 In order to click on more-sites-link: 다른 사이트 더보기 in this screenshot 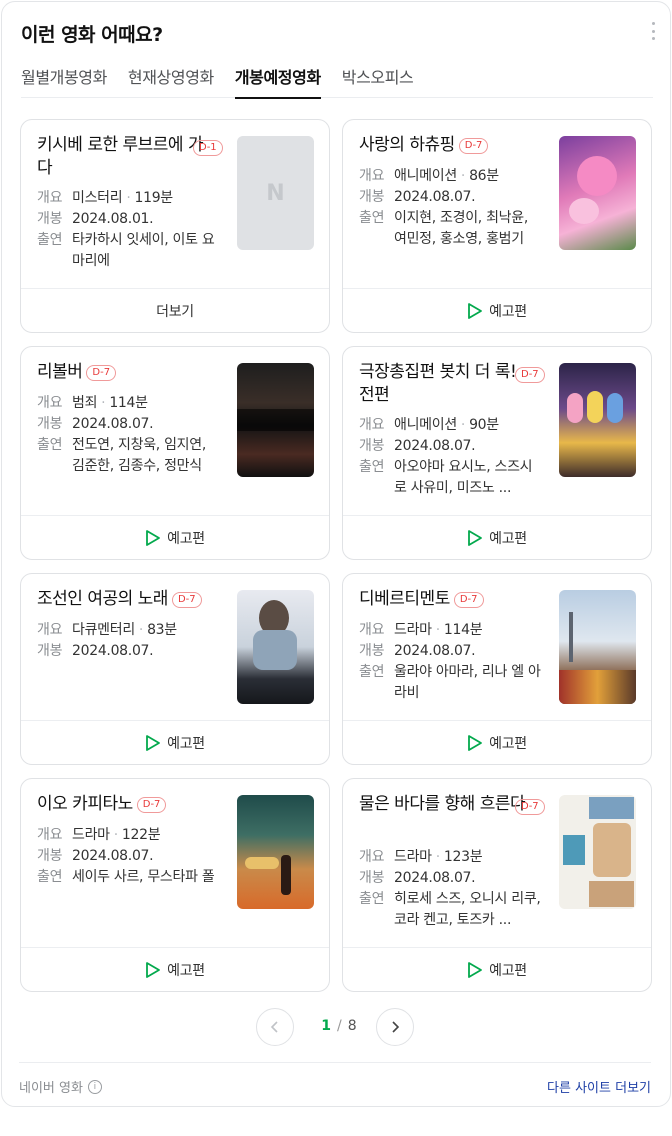, I will do `click(599, 1086)`.